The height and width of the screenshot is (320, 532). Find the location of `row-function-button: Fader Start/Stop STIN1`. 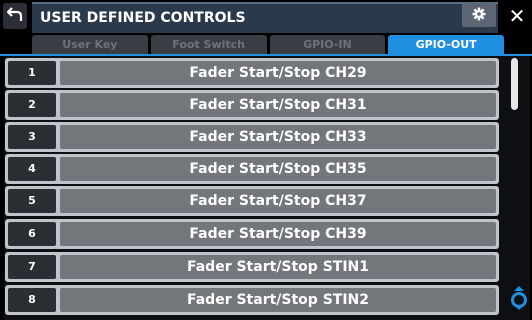

row-function-button: Fader Start/Stop STIN1 is located at coordinates (278, 267).